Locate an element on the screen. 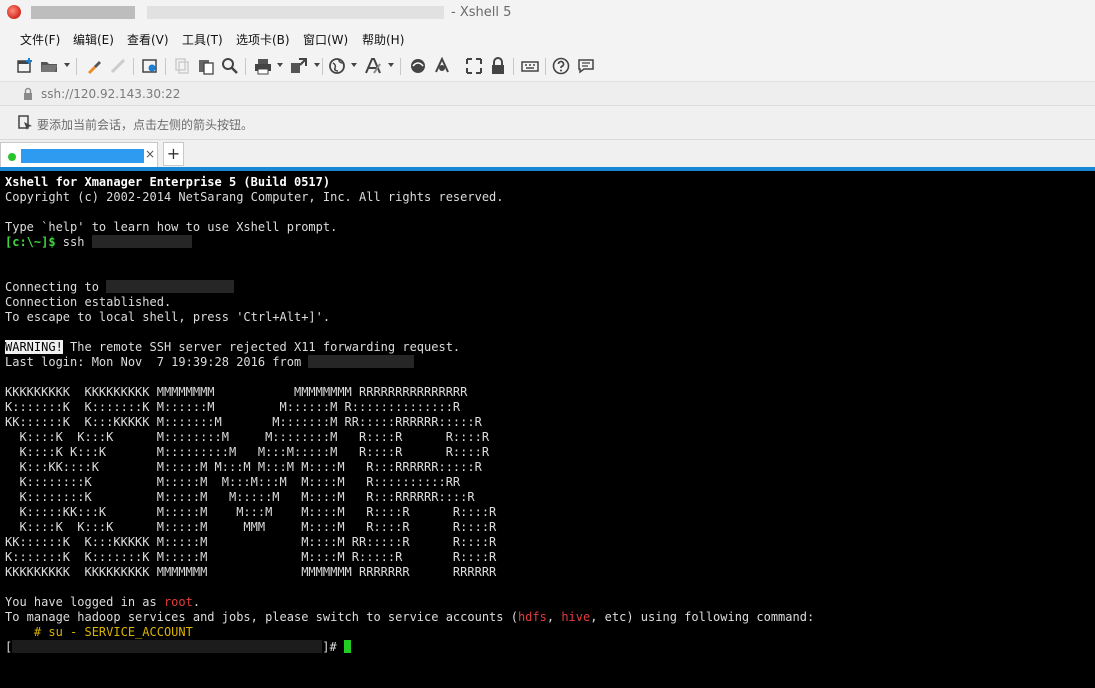 This screenshot has width=1095, height=688. terminal-line: You have logged in as root. is located at coordinates (102, 602).